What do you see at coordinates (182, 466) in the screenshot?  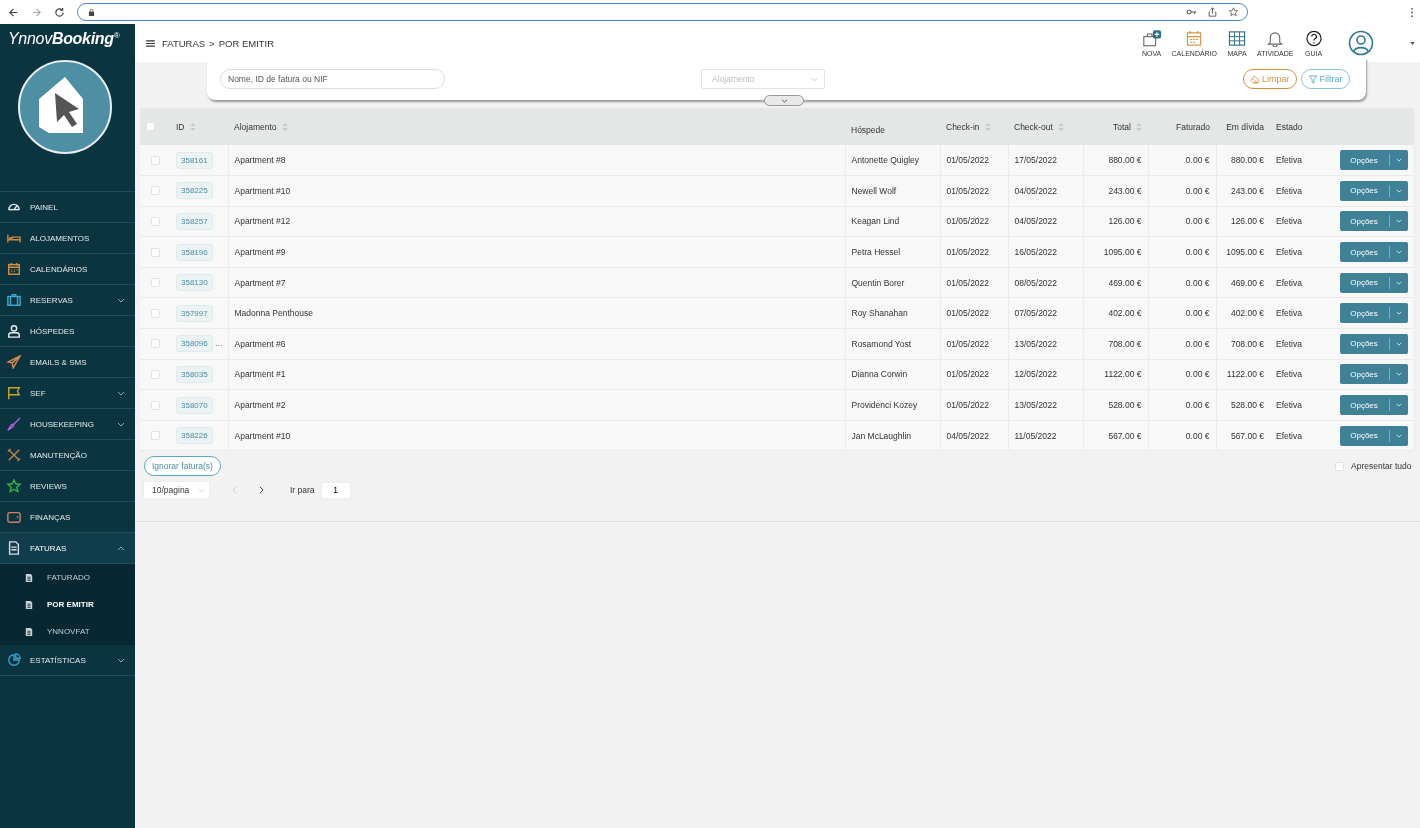 I see `ignore-invoices-button: Ignorar fatura(s)` at bounding box center [182, 466].